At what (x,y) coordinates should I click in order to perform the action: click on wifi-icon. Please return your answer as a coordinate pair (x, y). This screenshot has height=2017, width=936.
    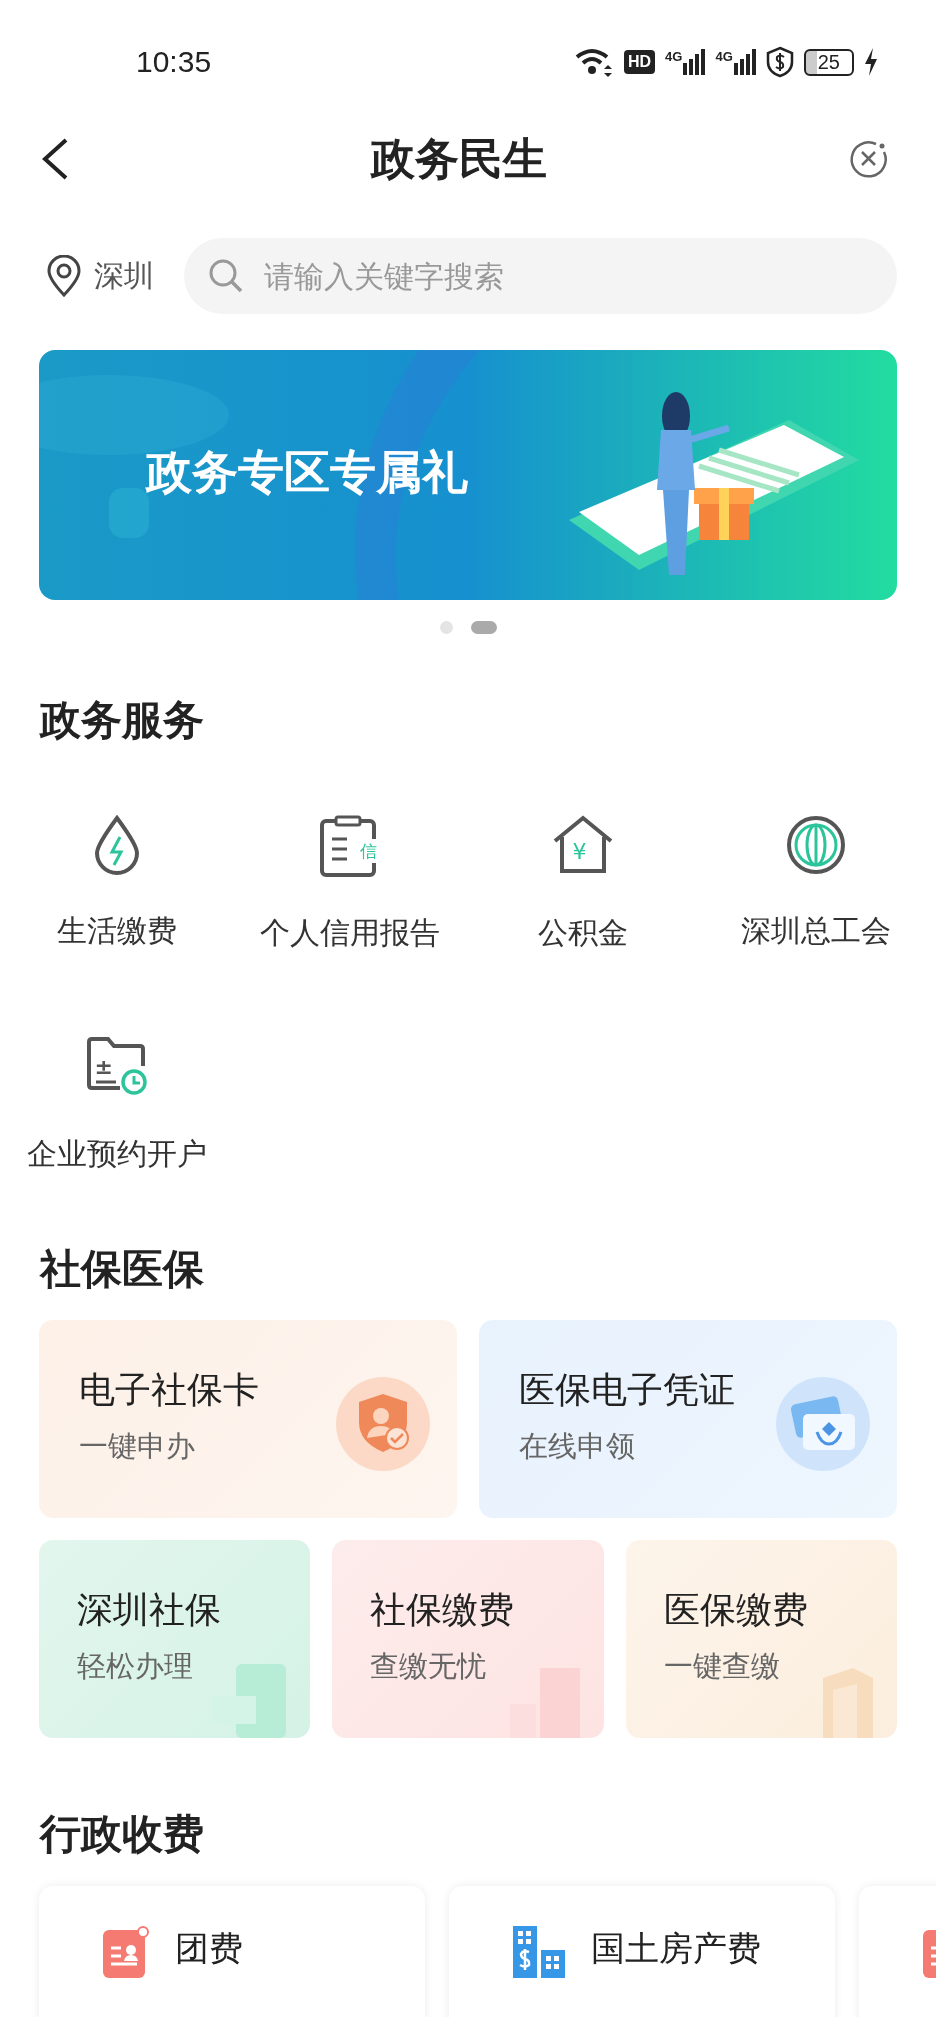
    Looking at the image, I should click on (593, 62).